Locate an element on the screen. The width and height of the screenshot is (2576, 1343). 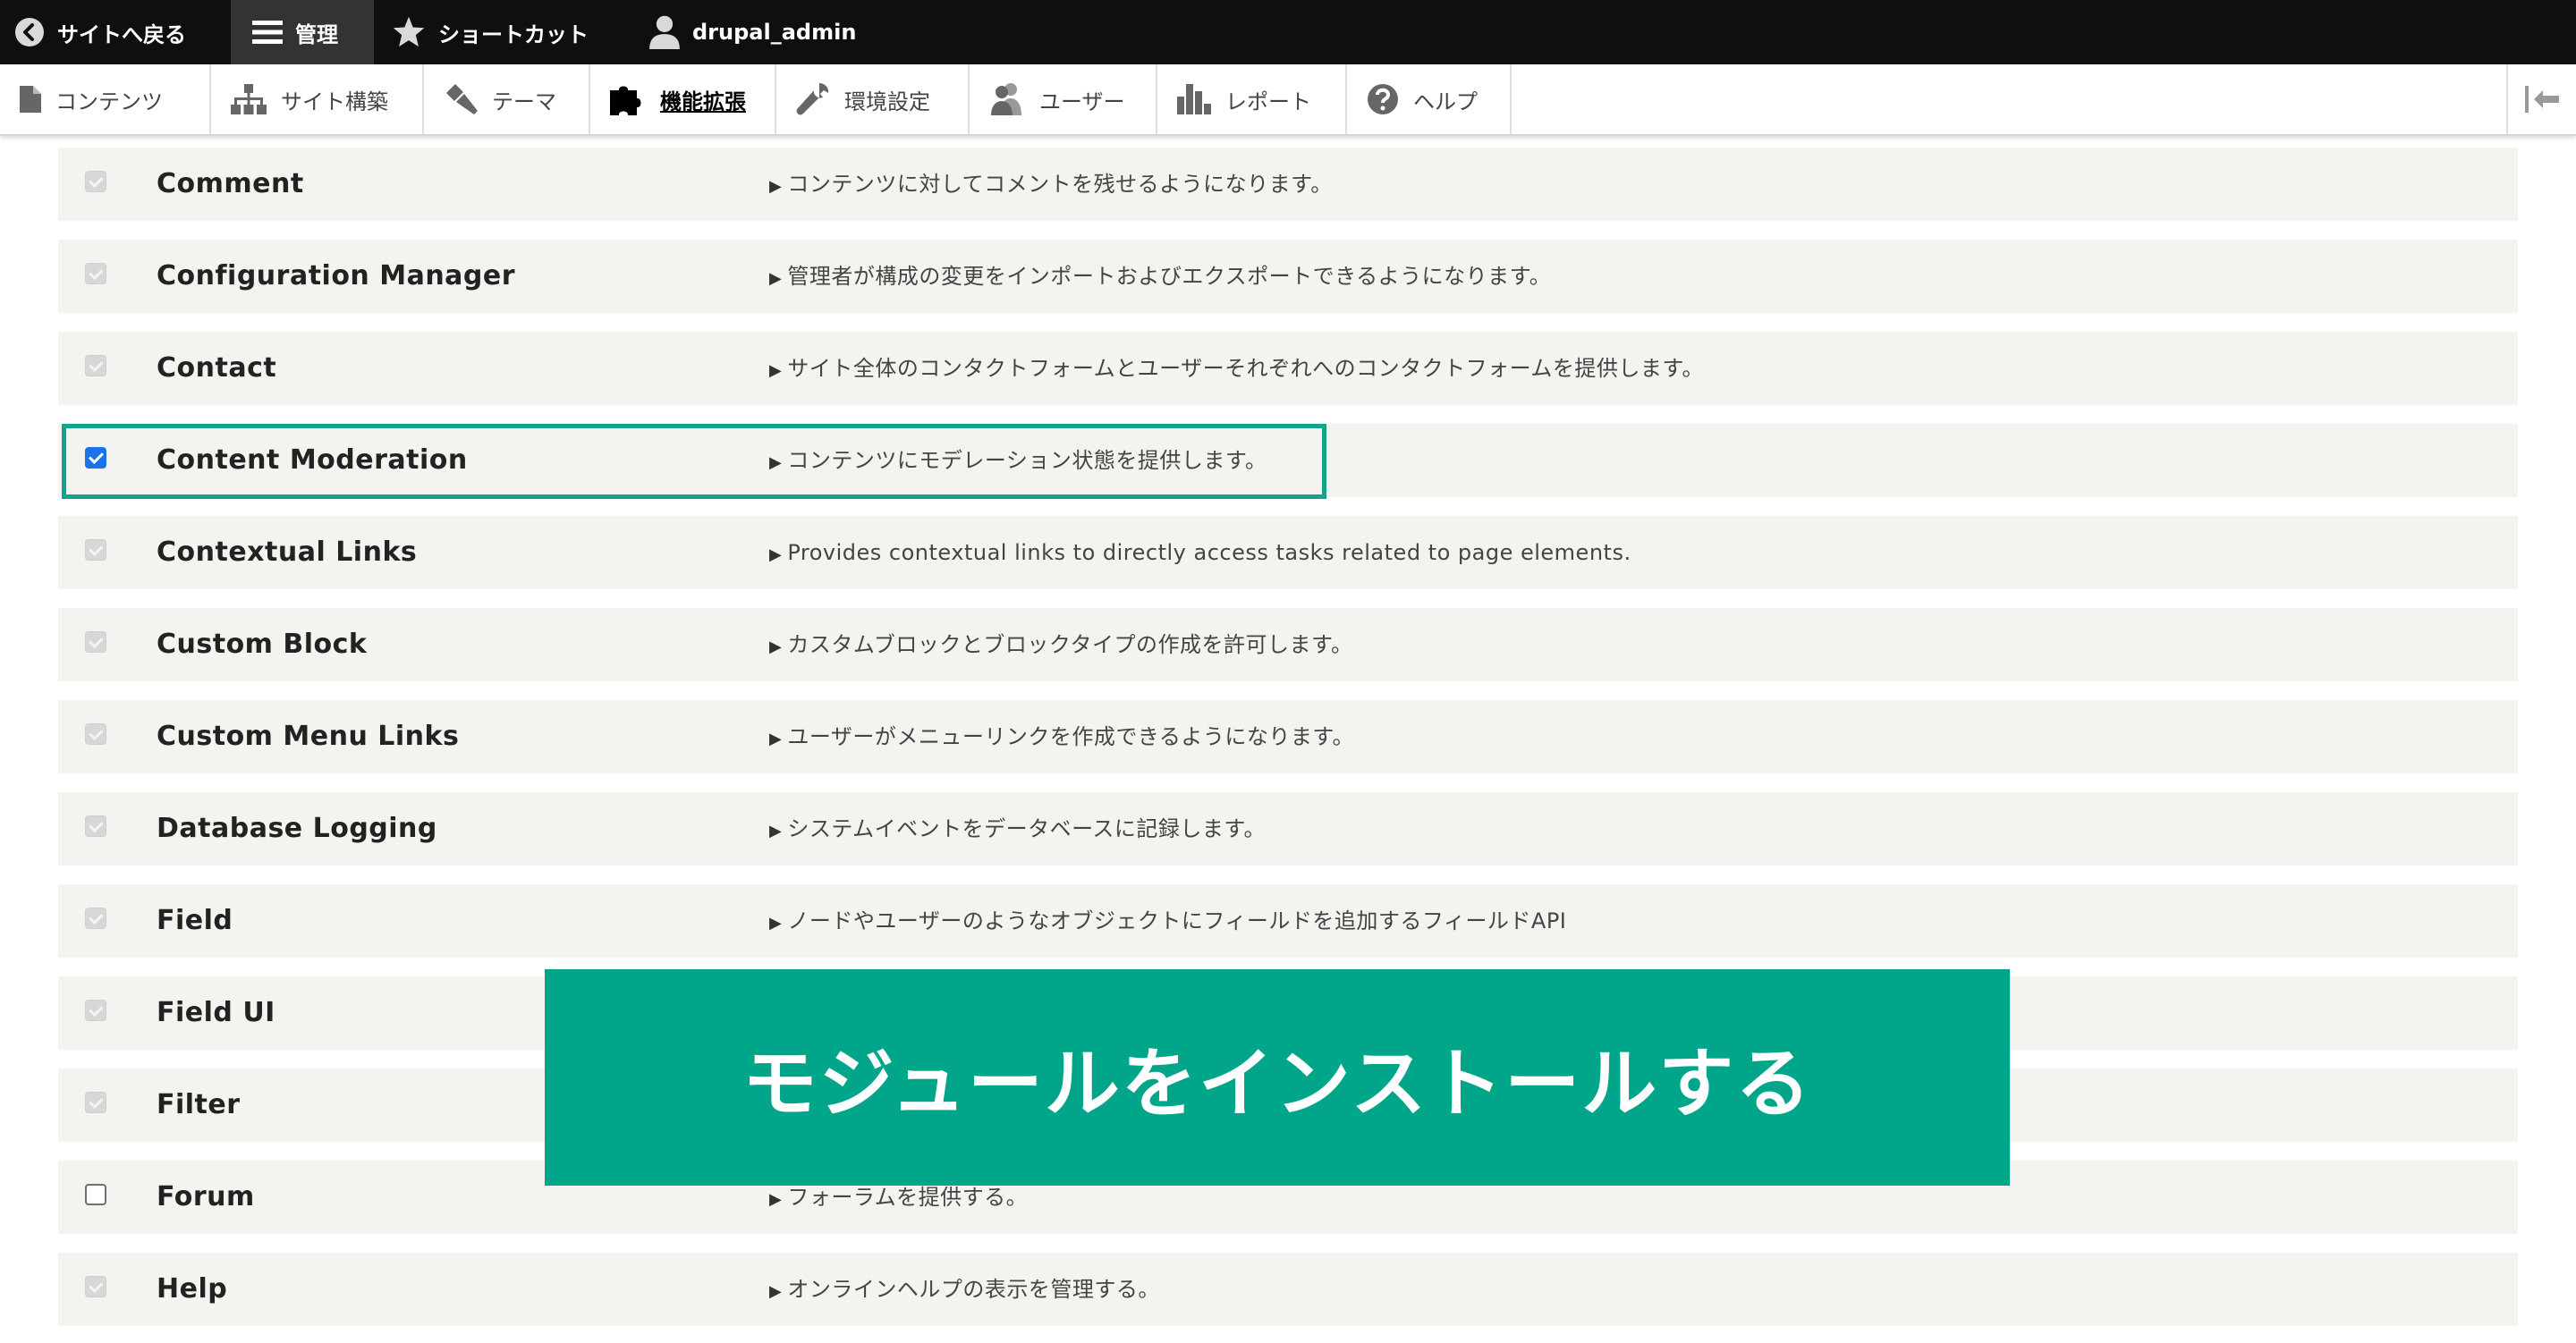
module-description: オンラインヘルプの表示を管理する。 is located at coordinates (973, 1289).